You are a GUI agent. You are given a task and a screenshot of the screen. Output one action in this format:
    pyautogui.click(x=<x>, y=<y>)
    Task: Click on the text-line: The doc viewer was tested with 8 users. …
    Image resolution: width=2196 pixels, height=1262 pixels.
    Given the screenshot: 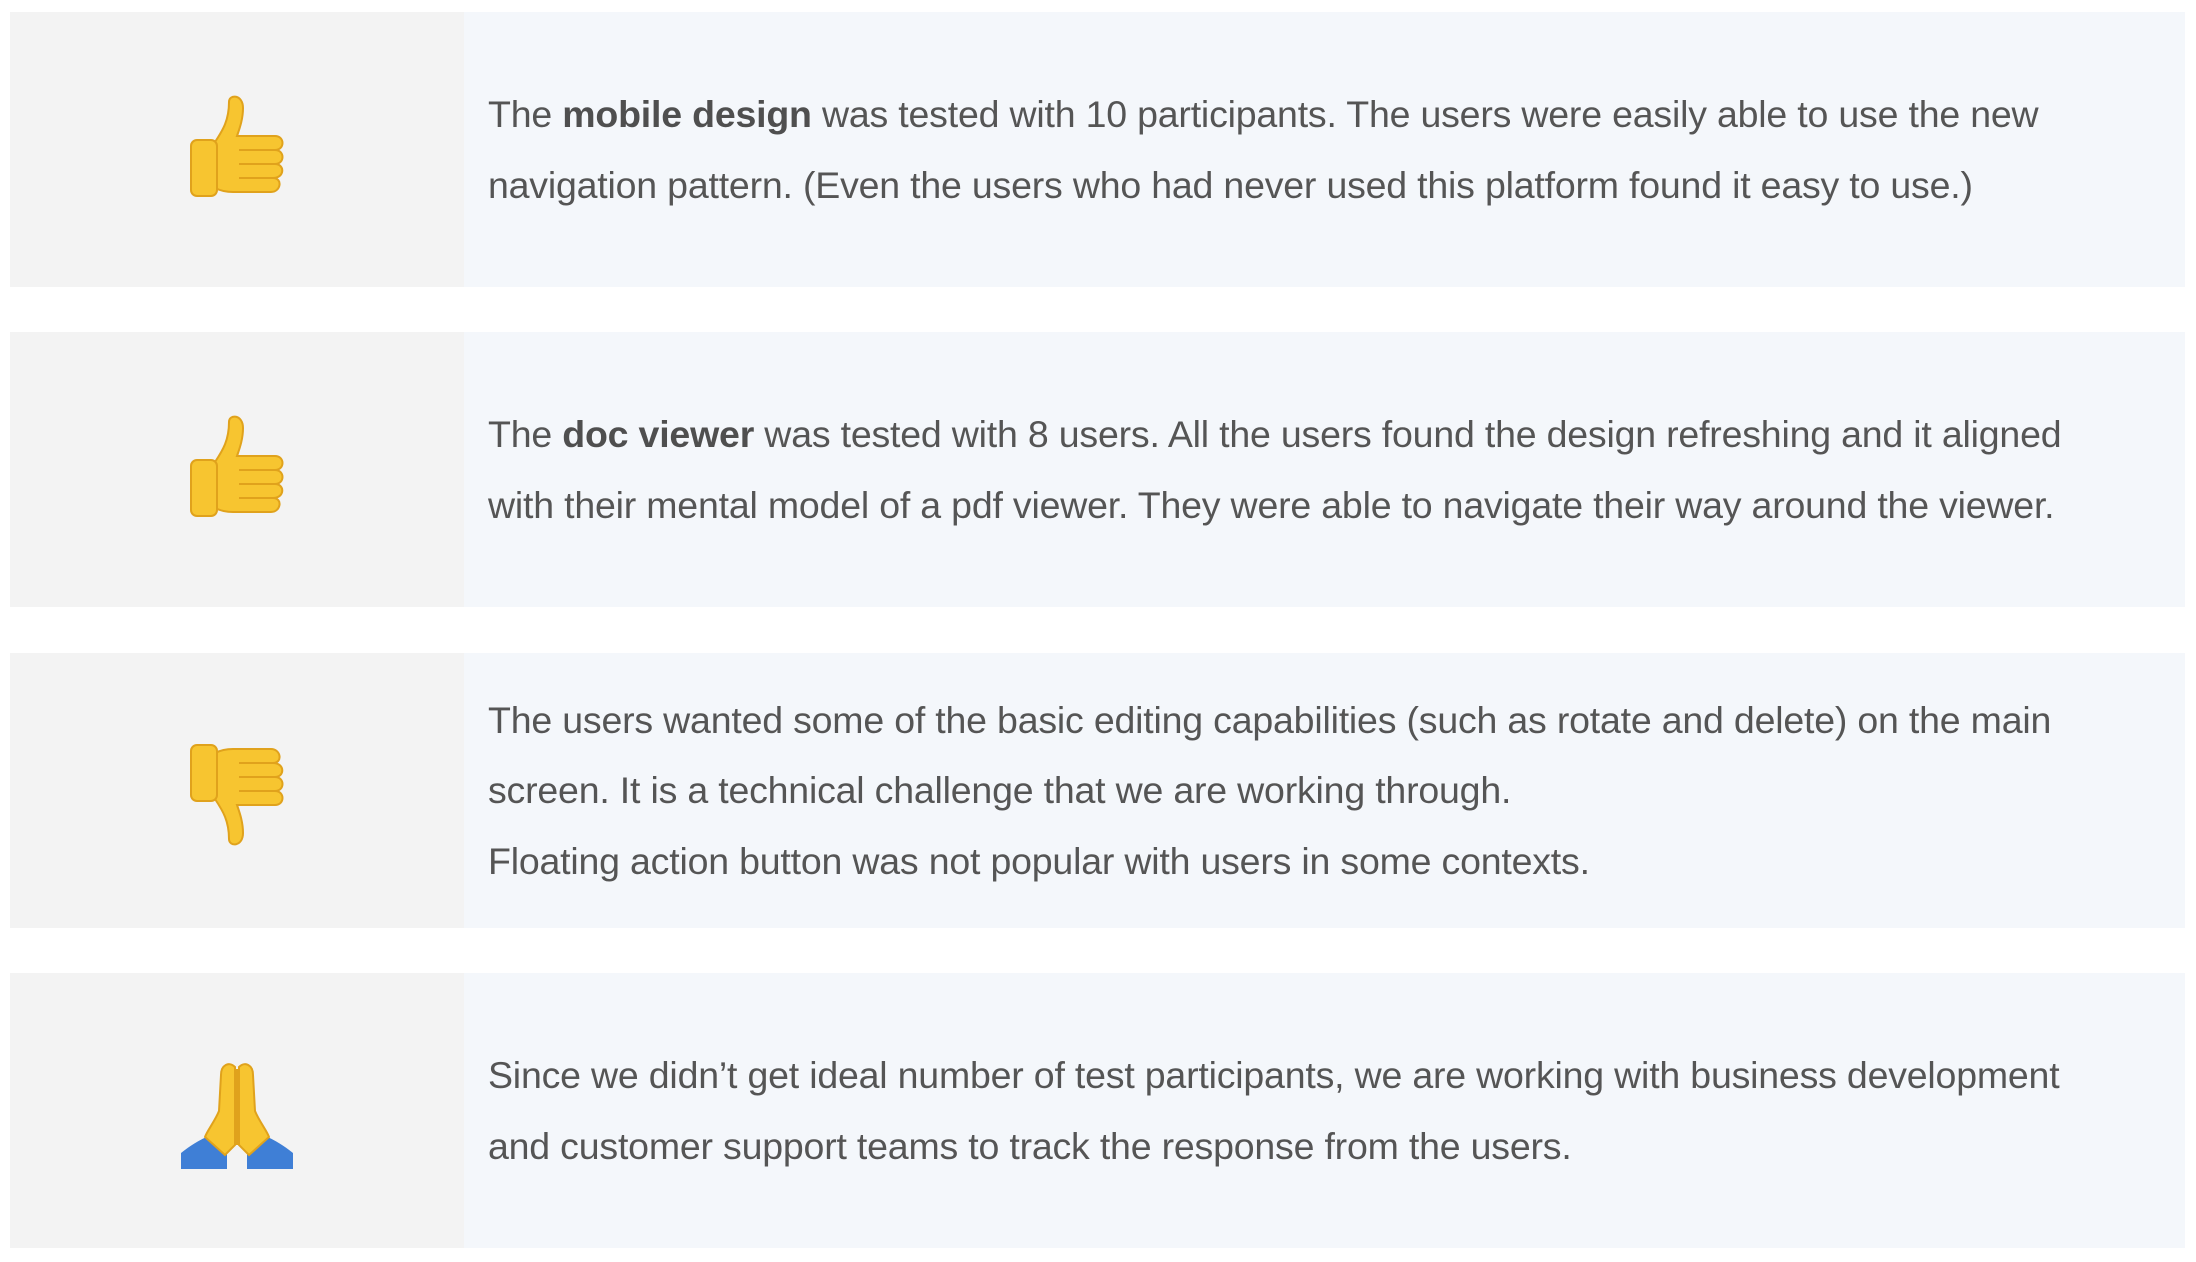 What is the action you would take?
    pyautogui.click(x=1275, y=434)
    